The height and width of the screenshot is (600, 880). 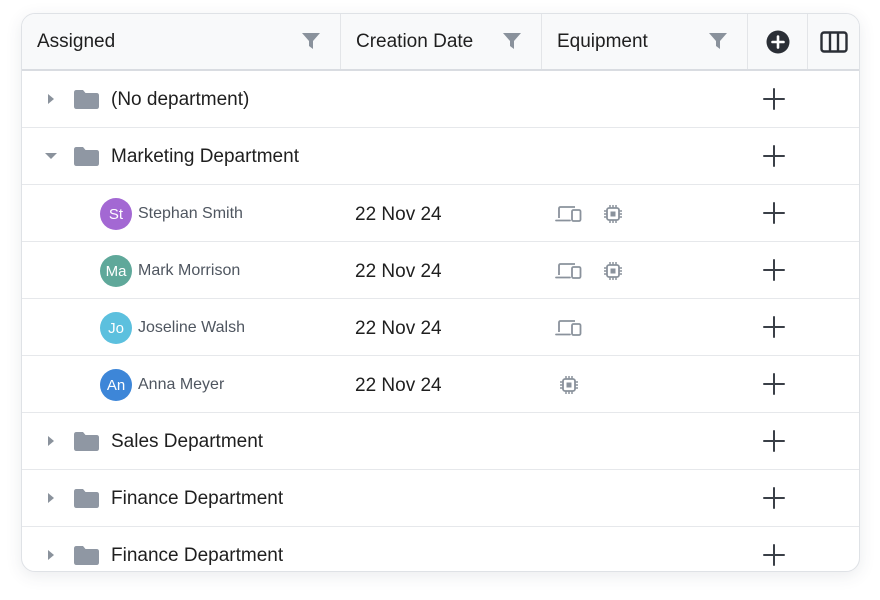 What do you see at coordinates (415, 41) in the screenshot?
I see `column-header-label: Creation Date` at bounding box center [415, 41].